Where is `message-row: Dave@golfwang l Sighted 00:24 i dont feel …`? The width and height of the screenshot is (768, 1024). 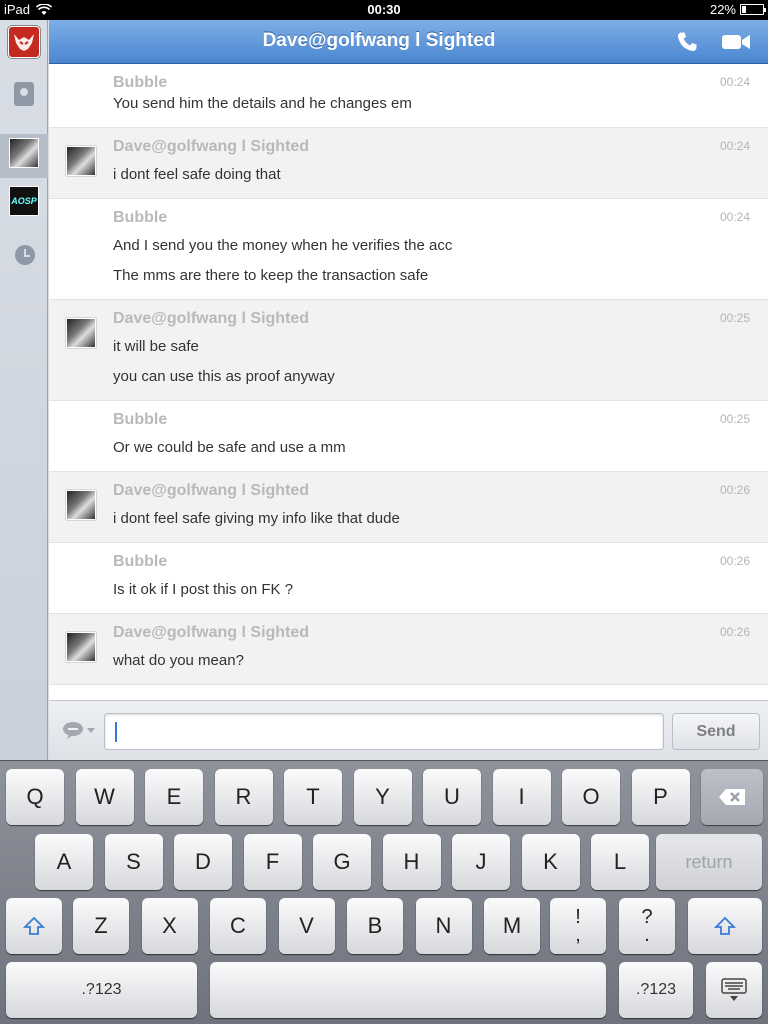
message-row: Dave@golfwang l Sighted 00:24 i dont feel … is located at coordinates (408, 163).